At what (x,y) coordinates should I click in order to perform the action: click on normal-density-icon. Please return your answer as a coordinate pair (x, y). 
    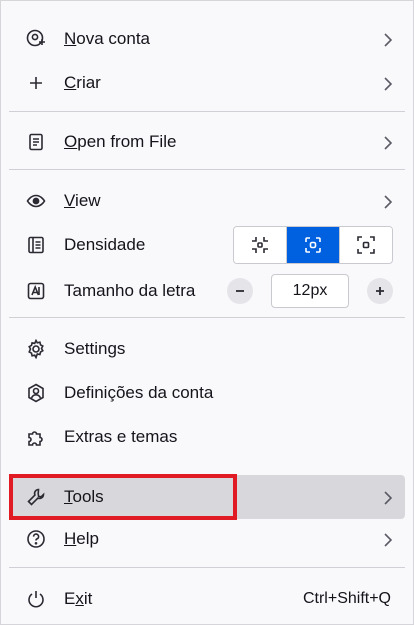
    Looking at the image, I should click on (313, 245).